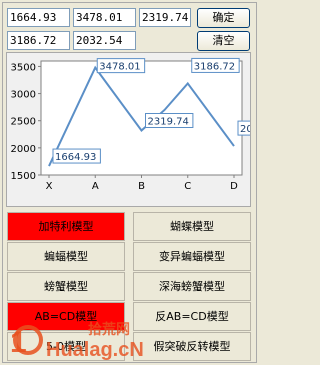 The width and height of the screenshot is (320, 365). Describe the element at coordinates (119, 67) in the screenshot. I see `data-label: 3478.01` at that location.